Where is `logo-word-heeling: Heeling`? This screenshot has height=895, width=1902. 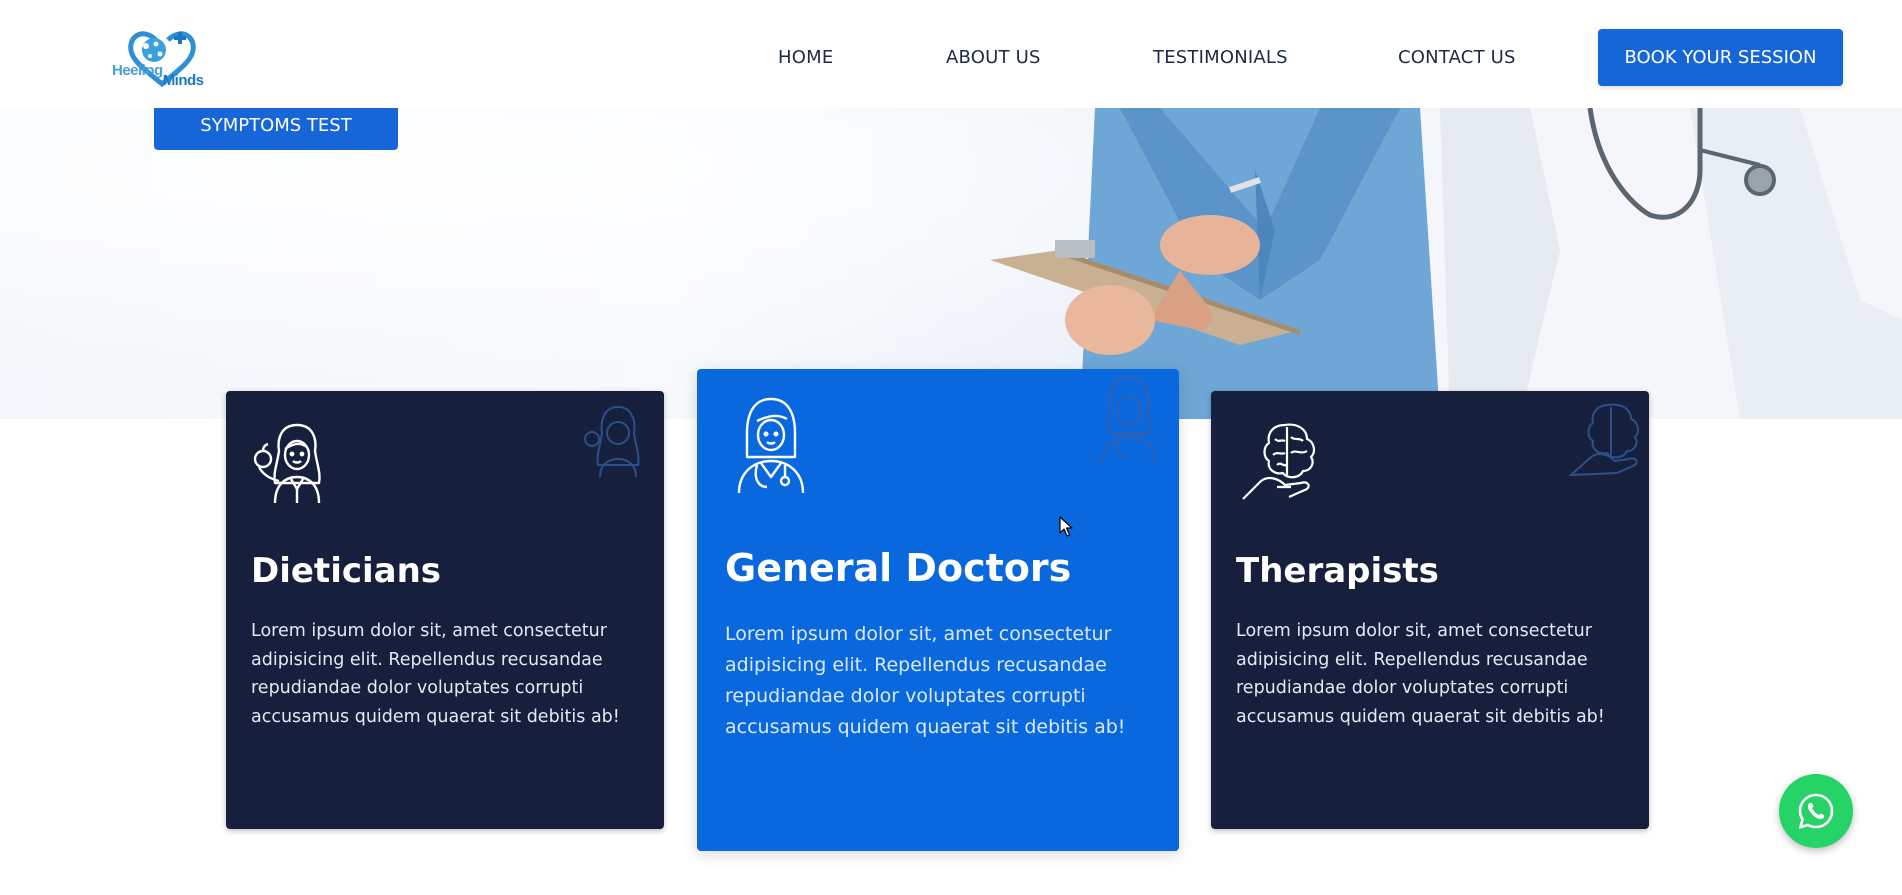
logo-word-heeling: Heeling is located at coordinates (137, 70).